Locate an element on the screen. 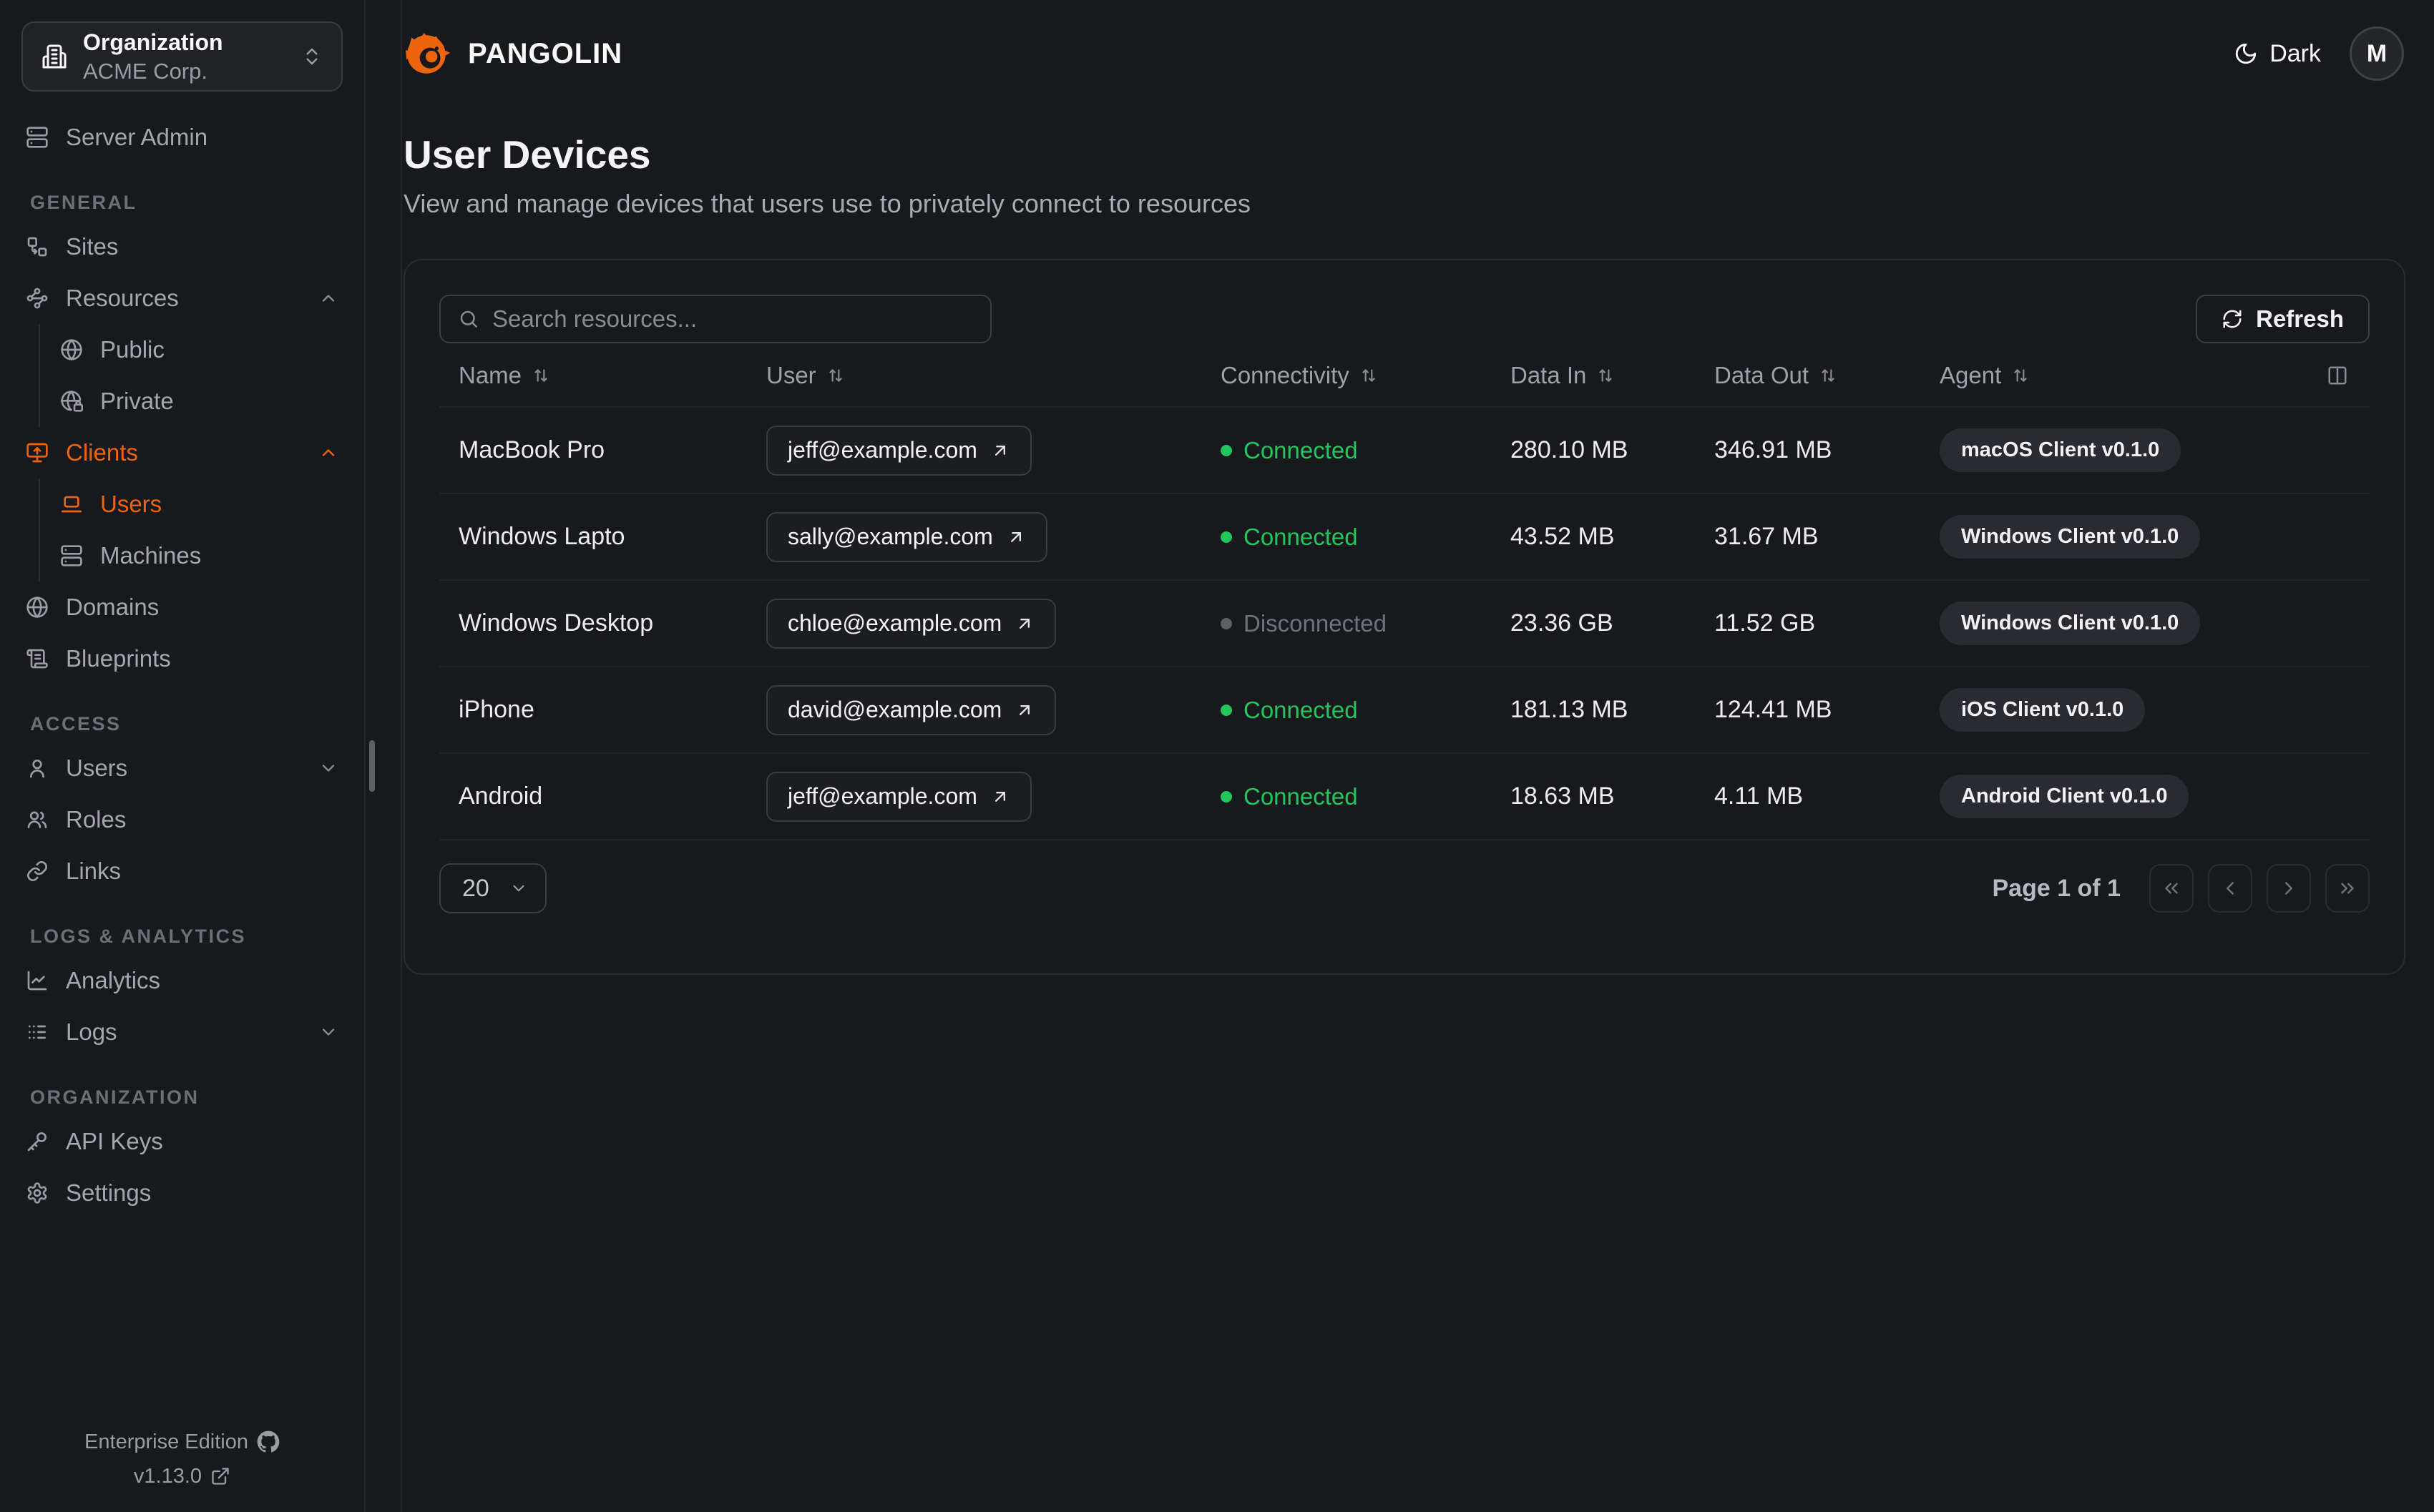 The image size is (2434, 1512). column-header-data-in: Data In is located at coordinates (1593, 375).